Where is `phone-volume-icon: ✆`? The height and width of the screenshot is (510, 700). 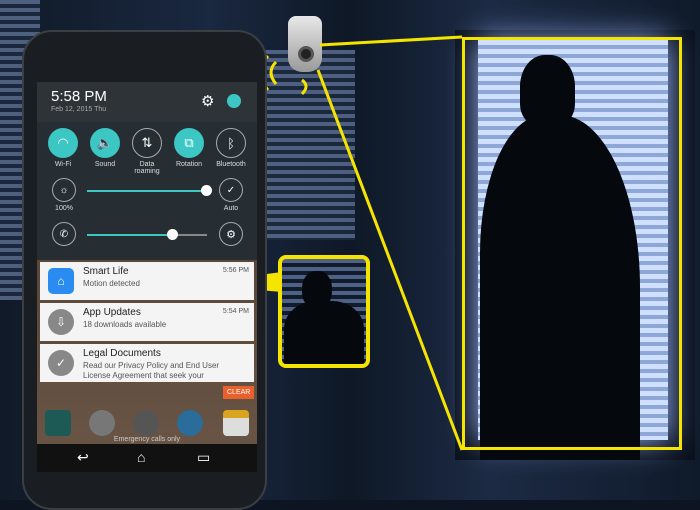
phone-volume-icon: ✆ is located at coordinates (64, 234).